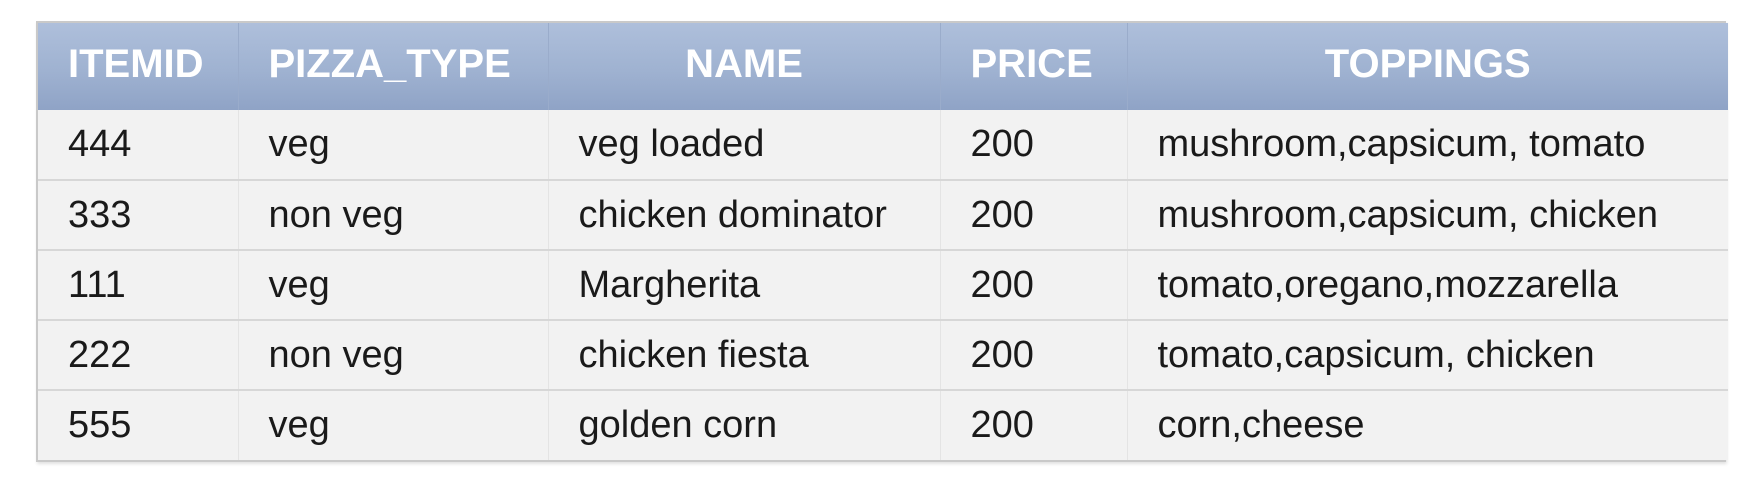 The width and height of the screenshot is (1753, 477). I want to click on cell-name: veg loaded, so click(744, 145).